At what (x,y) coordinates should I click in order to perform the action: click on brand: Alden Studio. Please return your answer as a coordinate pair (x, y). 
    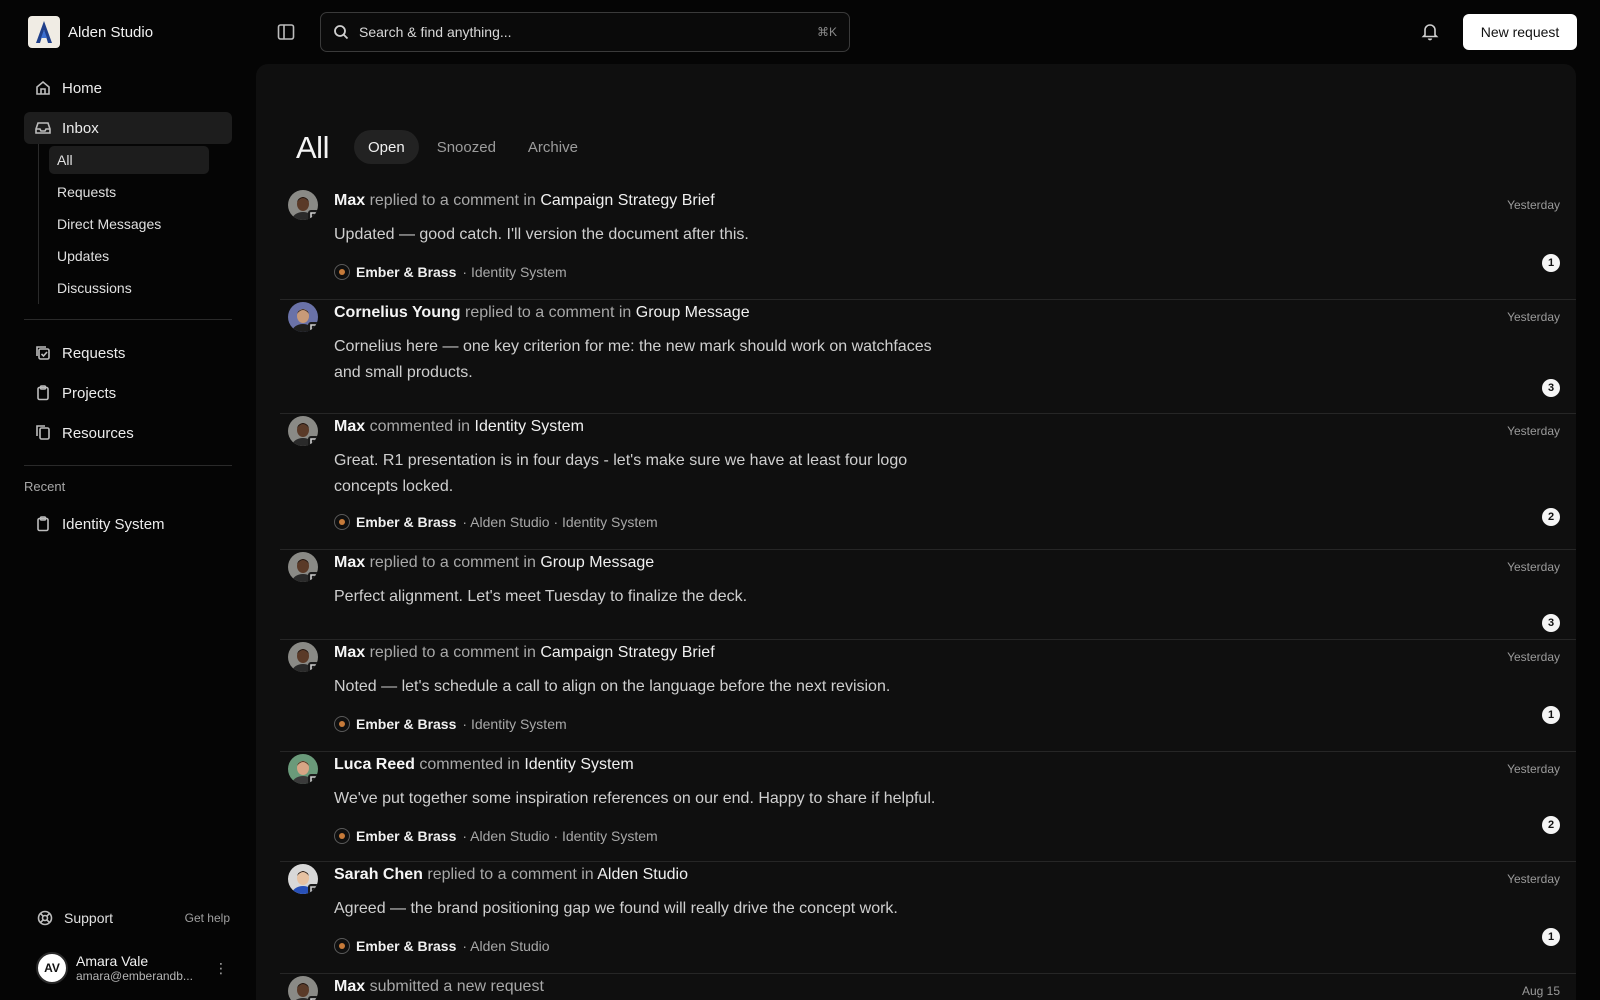
    Looking at the image, I should click on (90, 32).